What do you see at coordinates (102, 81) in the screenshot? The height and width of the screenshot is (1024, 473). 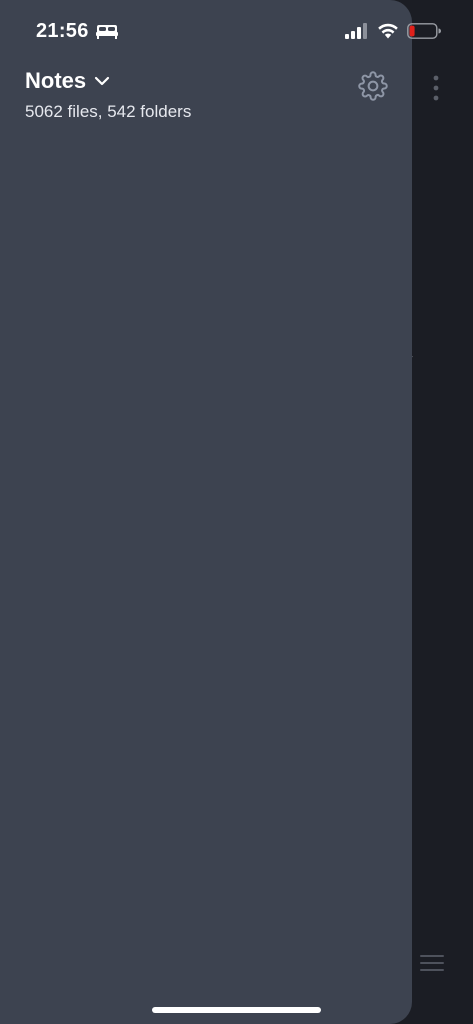 I see `chevron-down-icon` at bounding box center [102, 81].